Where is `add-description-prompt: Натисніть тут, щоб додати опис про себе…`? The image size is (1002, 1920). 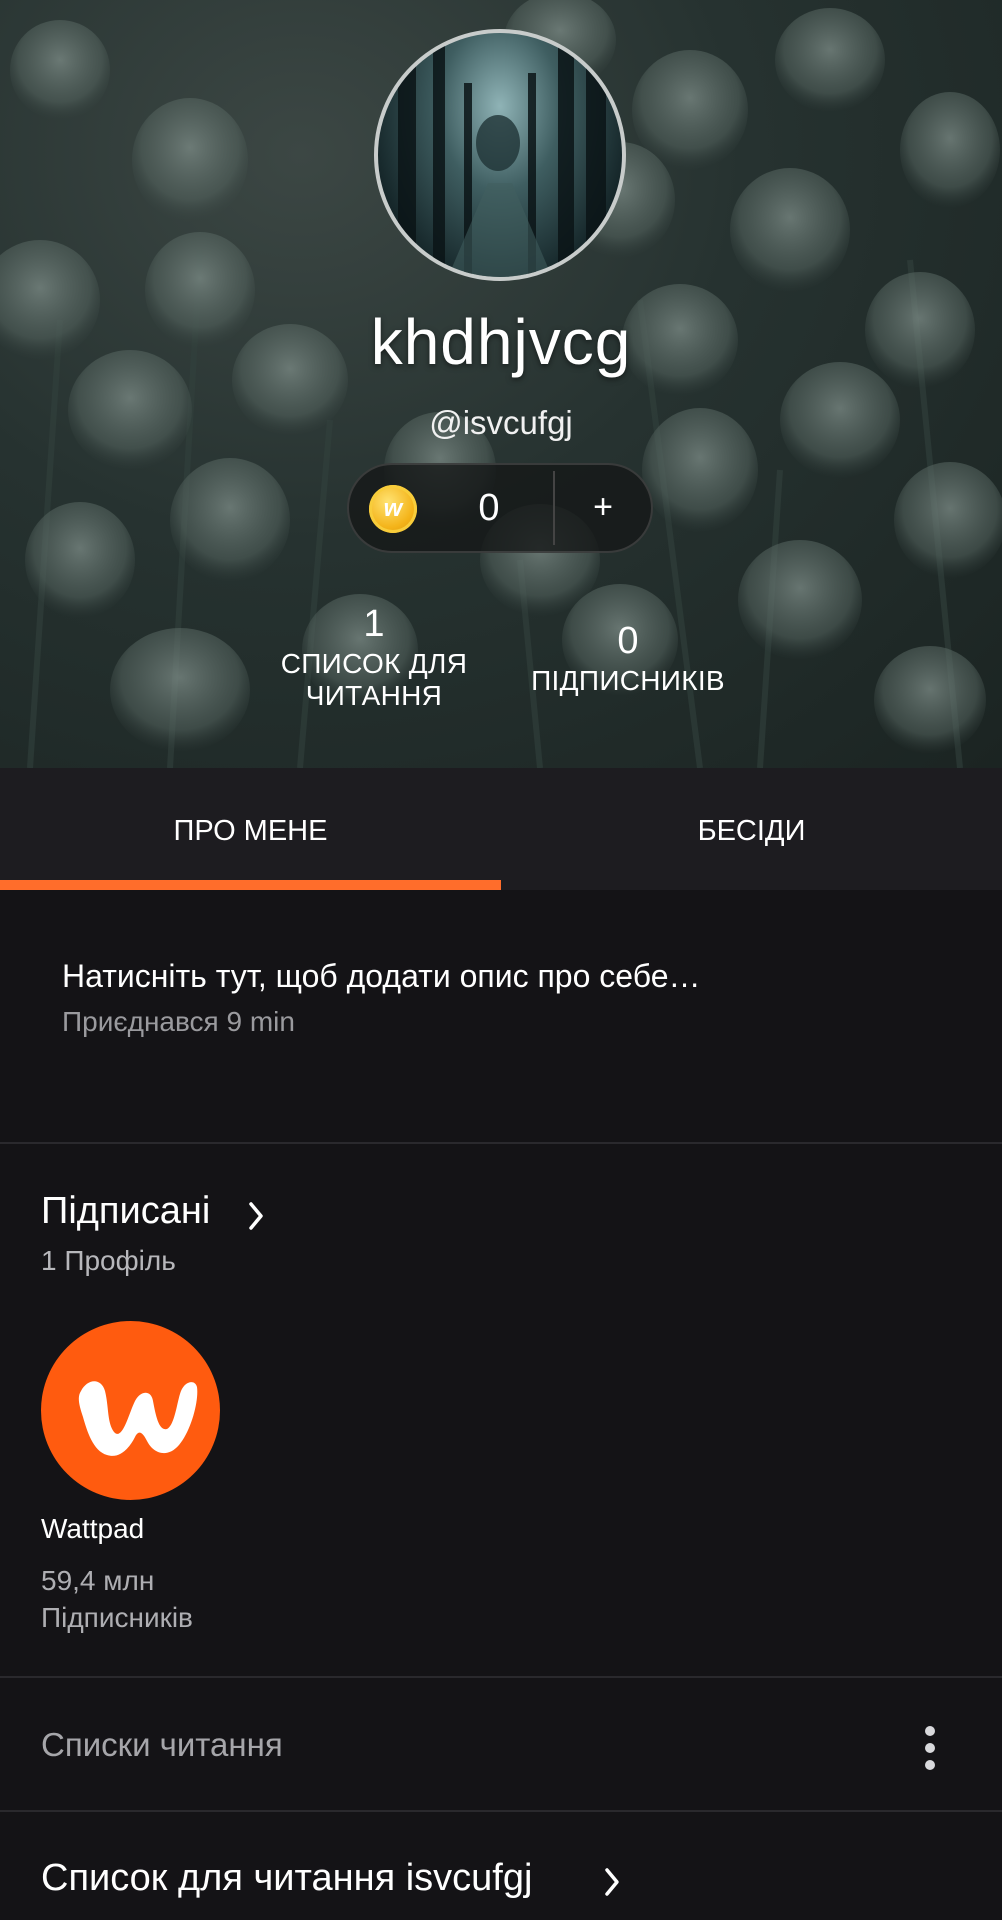
add-description-prompt: Натисніть тут, щоб додати опис про себе… is located at coordinates (381, 976).